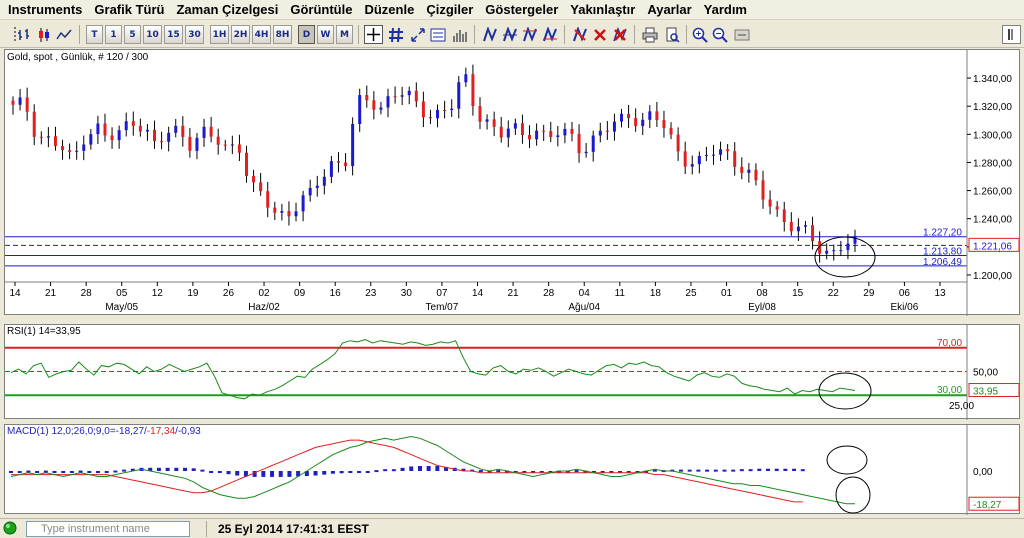 The width and height of the screenshot is (1024, 538). Describe the element at coordinates (725, 10) in the screenshot. I see `menu-yard-m: Yardım` at that location.